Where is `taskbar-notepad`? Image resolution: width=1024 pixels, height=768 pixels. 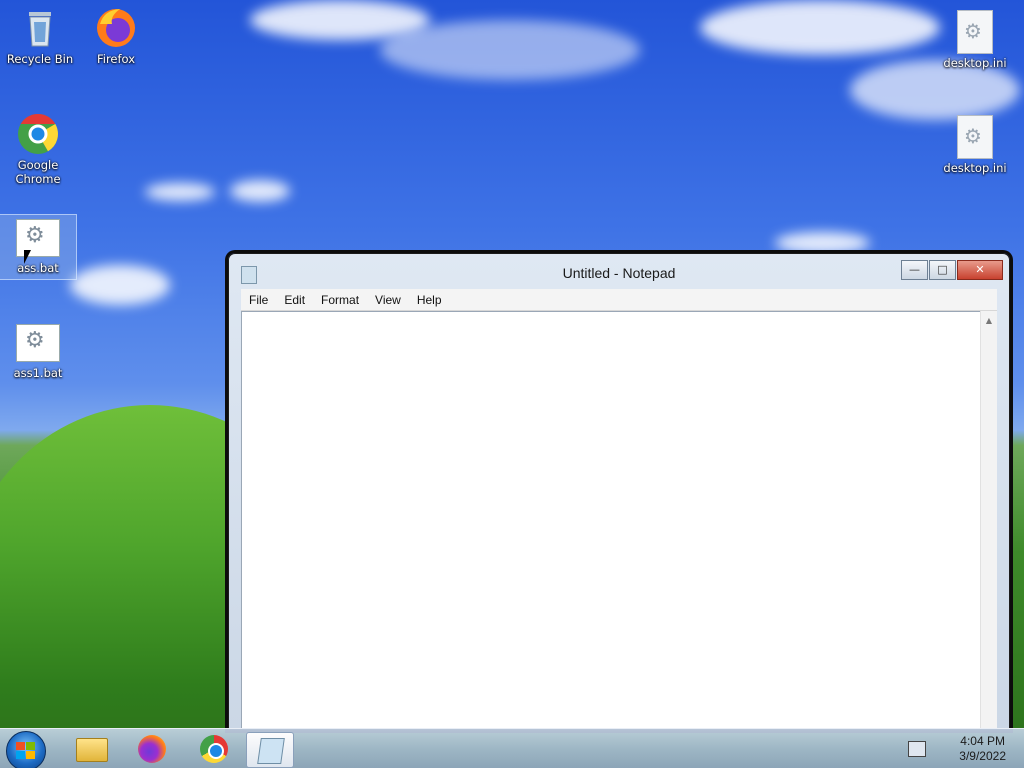 taskbar-notepad is located at coordinates (270, 750).